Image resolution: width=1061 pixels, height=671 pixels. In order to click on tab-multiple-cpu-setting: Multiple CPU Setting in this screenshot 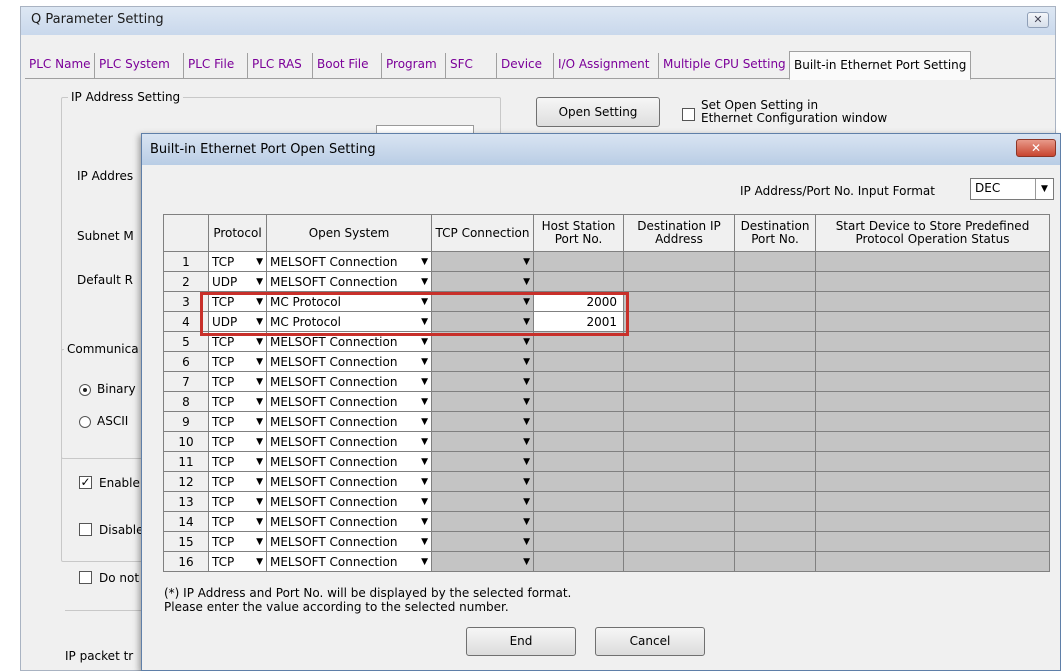, I will do `click(724, 65)`.